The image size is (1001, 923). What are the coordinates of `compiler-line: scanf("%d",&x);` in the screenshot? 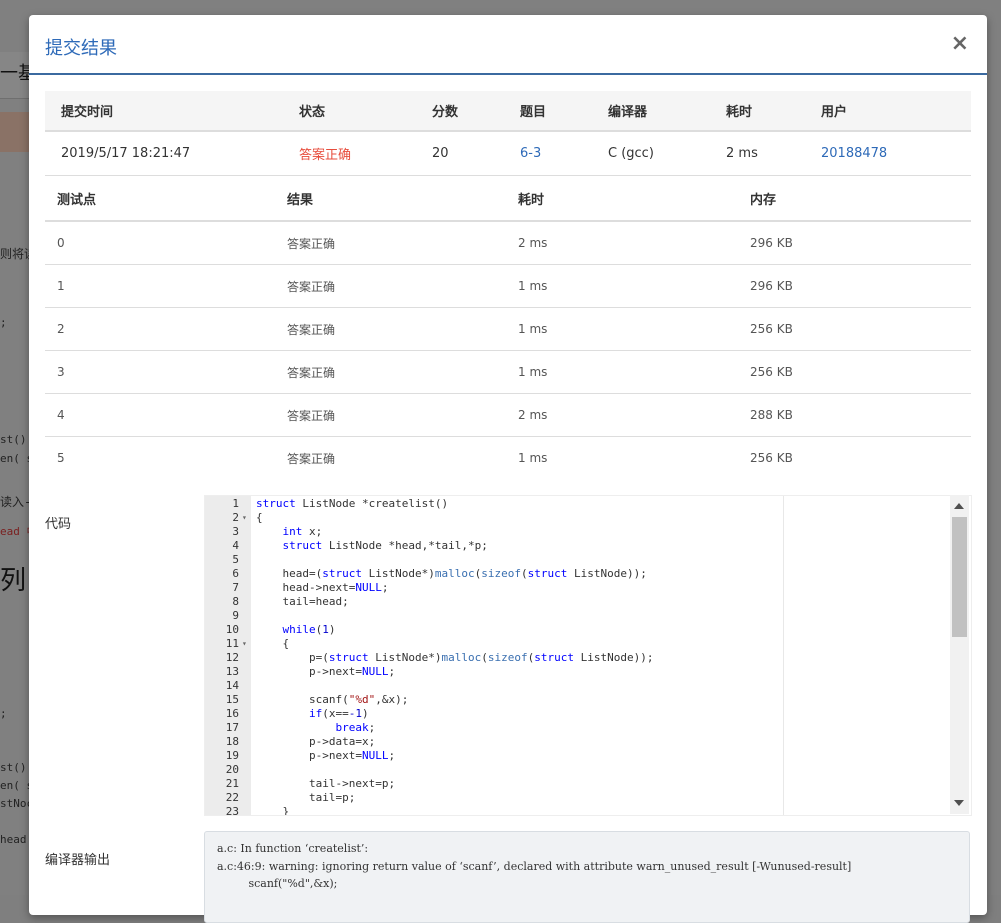 It's located at (277, 883).